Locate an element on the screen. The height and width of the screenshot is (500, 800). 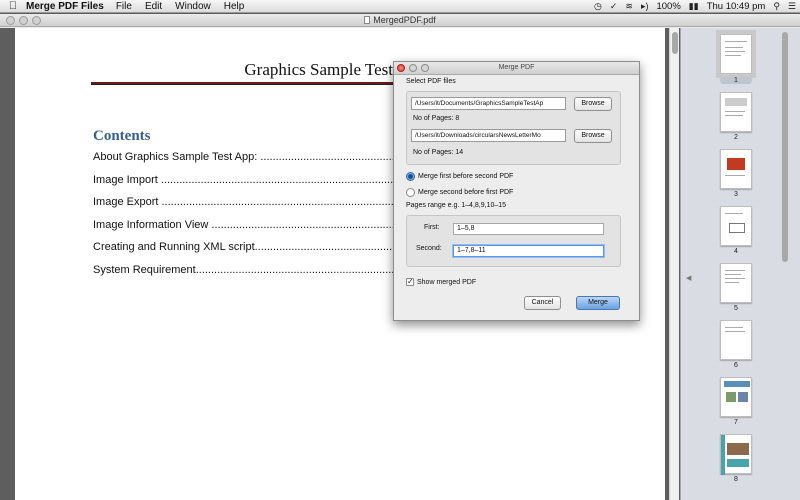
sidebar-scrollbar is located at coordinates (785, 264).